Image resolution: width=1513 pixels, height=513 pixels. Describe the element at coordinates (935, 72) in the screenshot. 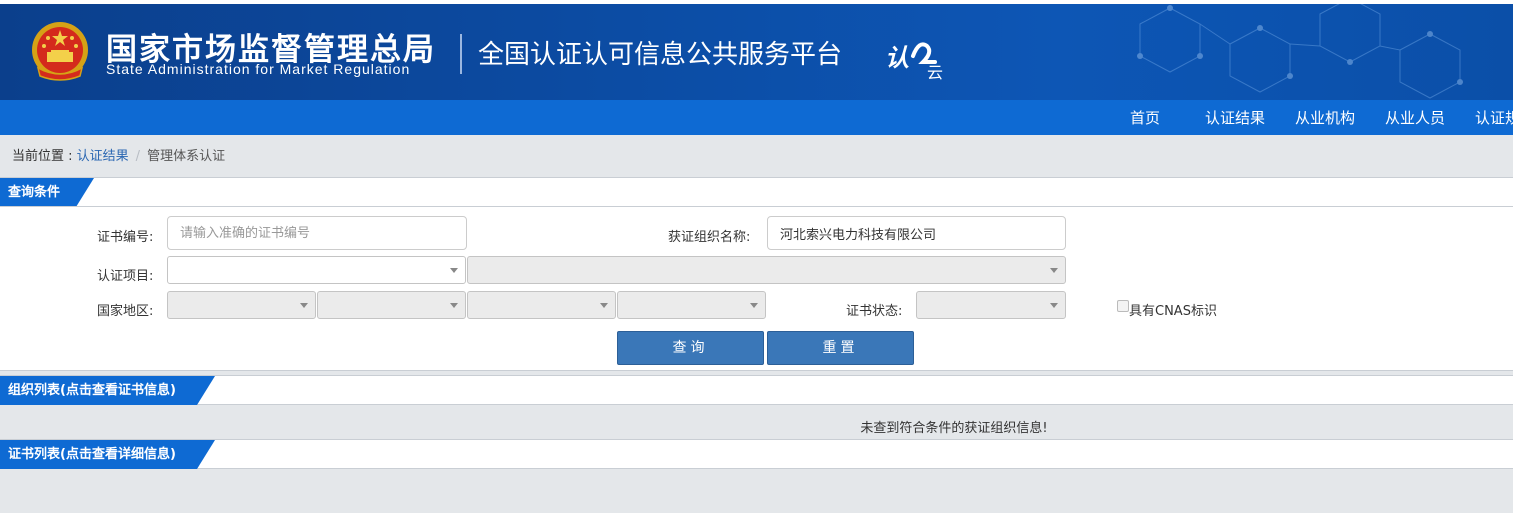

I see `svg-text: 云` at that location.